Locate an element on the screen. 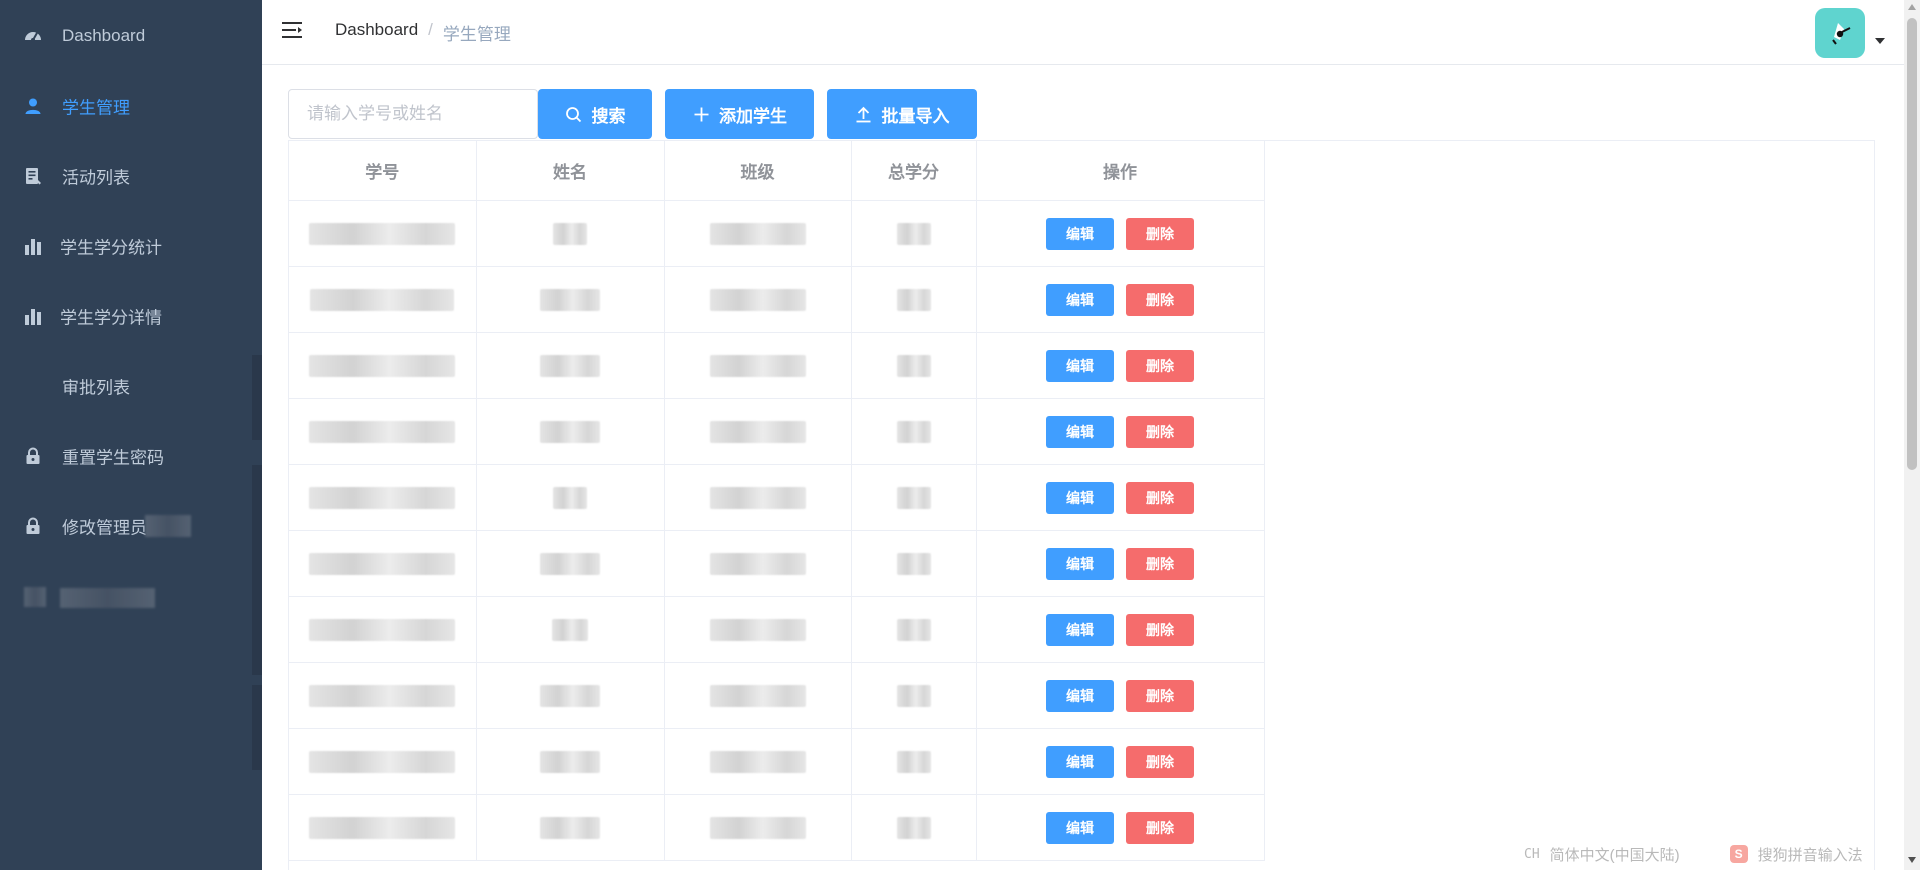 The height and width of the screenshot is (870, 1920). search-button-label: 搜索 is located at coordinates (608, 116).